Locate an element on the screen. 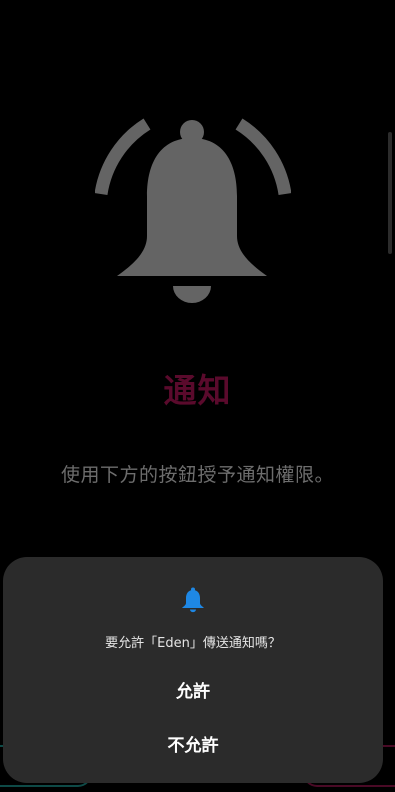 The width and height of the screenshot is (395, 792). dialog-question: 要允許「Eden」傳送通知嗎？ is located at coordinates (193, 643).